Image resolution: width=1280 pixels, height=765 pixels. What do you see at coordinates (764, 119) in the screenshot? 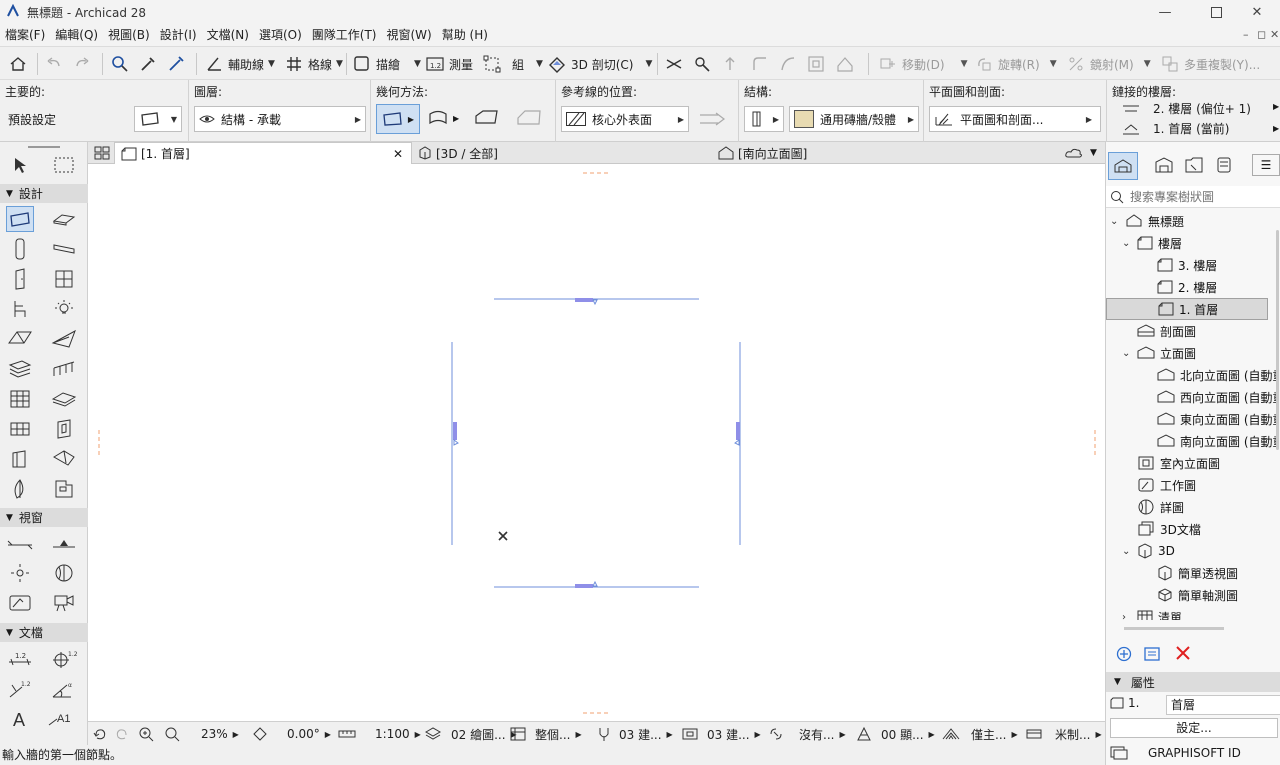
I see `structure-type-button: ▶` at bounding box center [764, 119].